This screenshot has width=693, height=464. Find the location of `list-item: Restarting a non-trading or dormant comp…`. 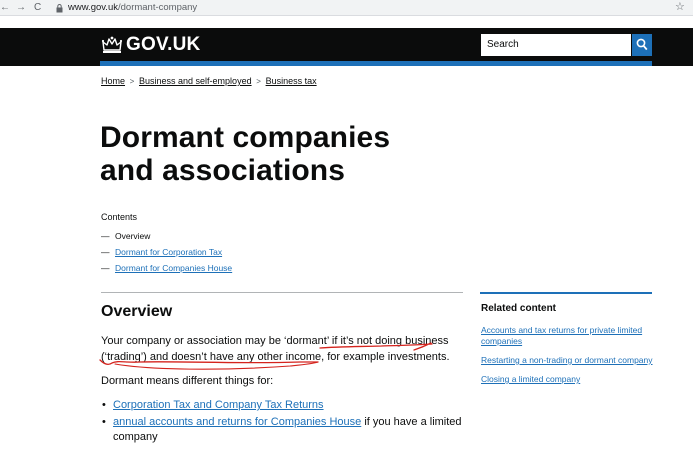

list-item: Restarting a non-trading or dormant comp… is located at coordinates (567, 360).